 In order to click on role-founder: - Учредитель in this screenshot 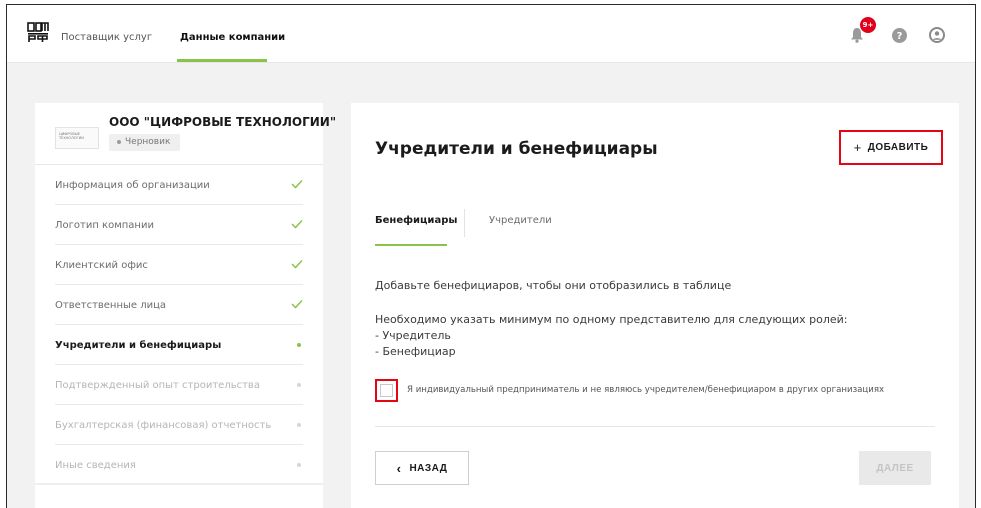, I will do `click(413, 335)`.